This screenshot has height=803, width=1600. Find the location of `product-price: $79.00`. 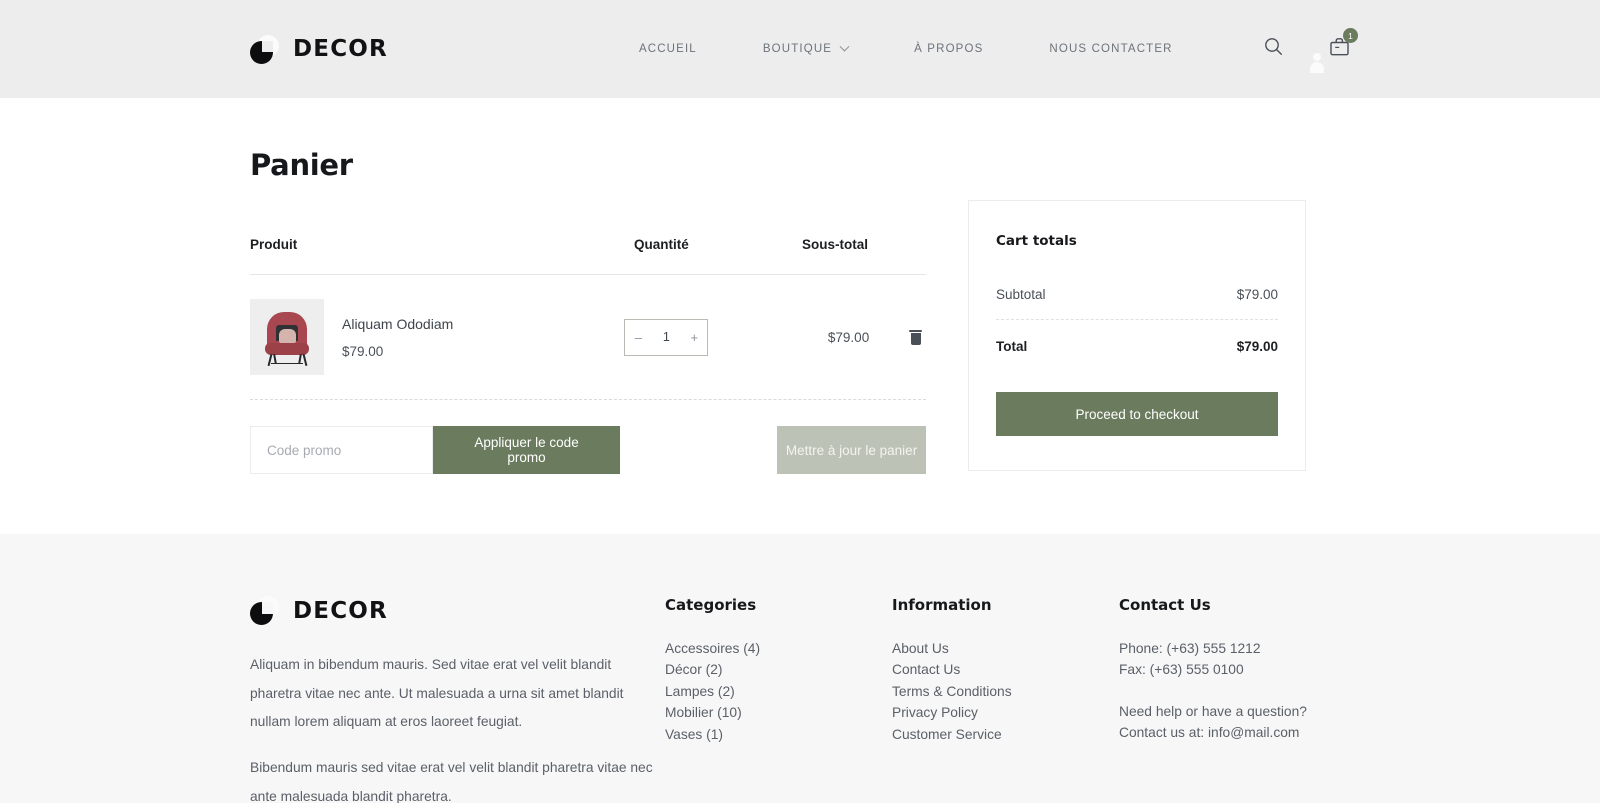

product-price: $79.00 is located at coordinates (363, 351).